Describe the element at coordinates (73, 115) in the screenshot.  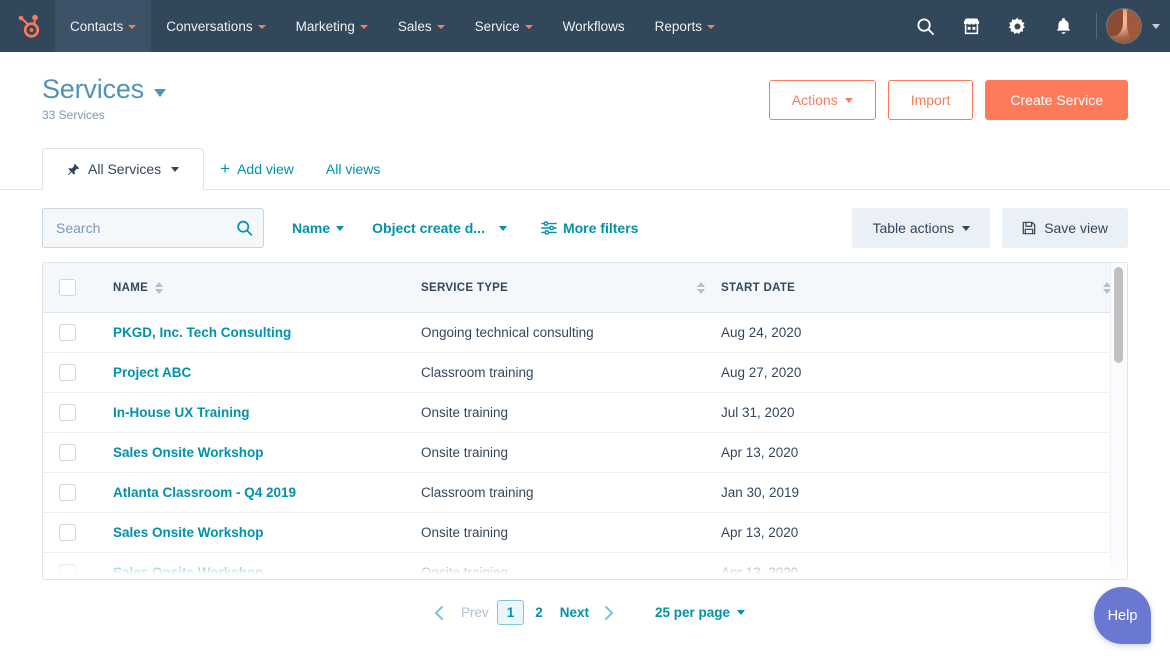
I see `record-count: 33 Services` at that location.